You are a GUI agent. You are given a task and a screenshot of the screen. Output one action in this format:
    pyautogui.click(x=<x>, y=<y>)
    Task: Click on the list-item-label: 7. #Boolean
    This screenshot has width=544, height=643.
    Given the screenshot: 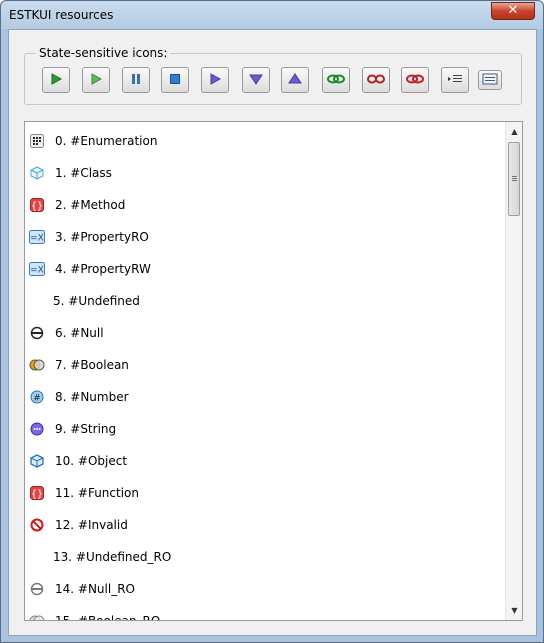 What is the action you would take?
    pyautogui.click(x=92, y=365)
    